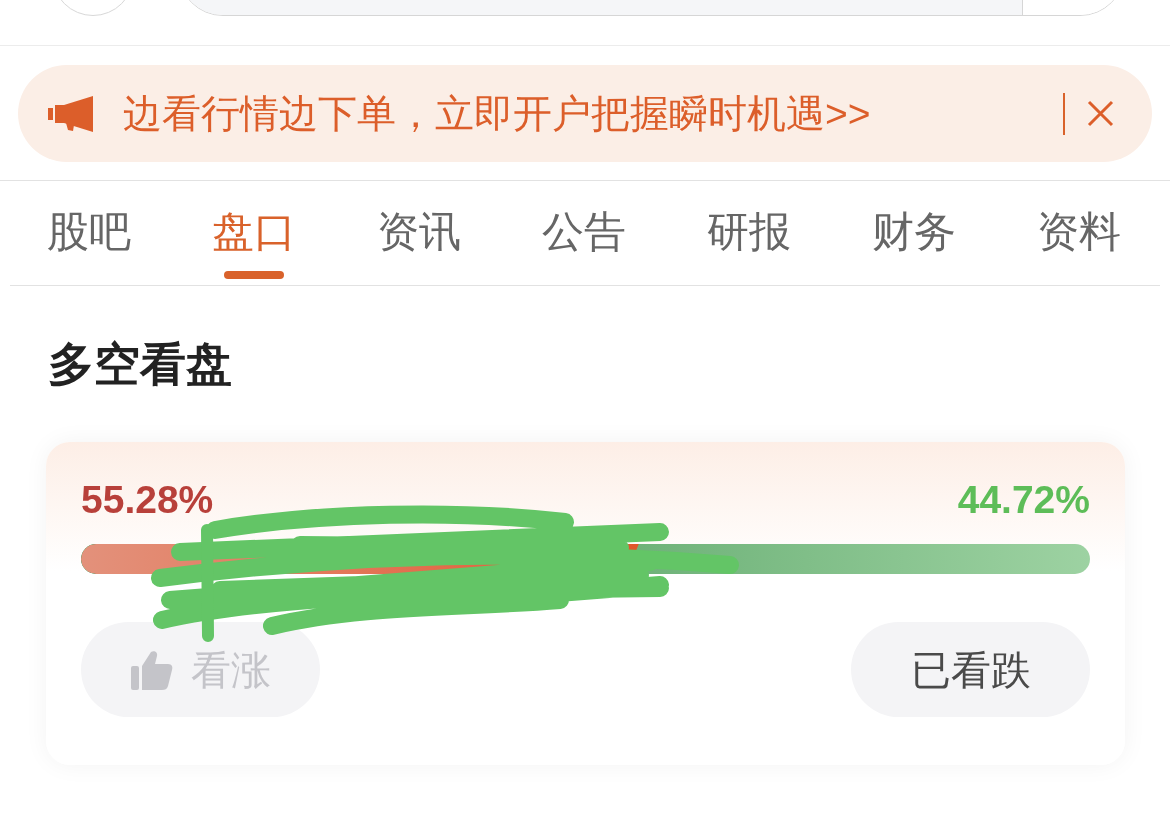 The height and width of the screenshot is (821, 1170). I want to click on thumbs-up-icon, so click(151, 669).